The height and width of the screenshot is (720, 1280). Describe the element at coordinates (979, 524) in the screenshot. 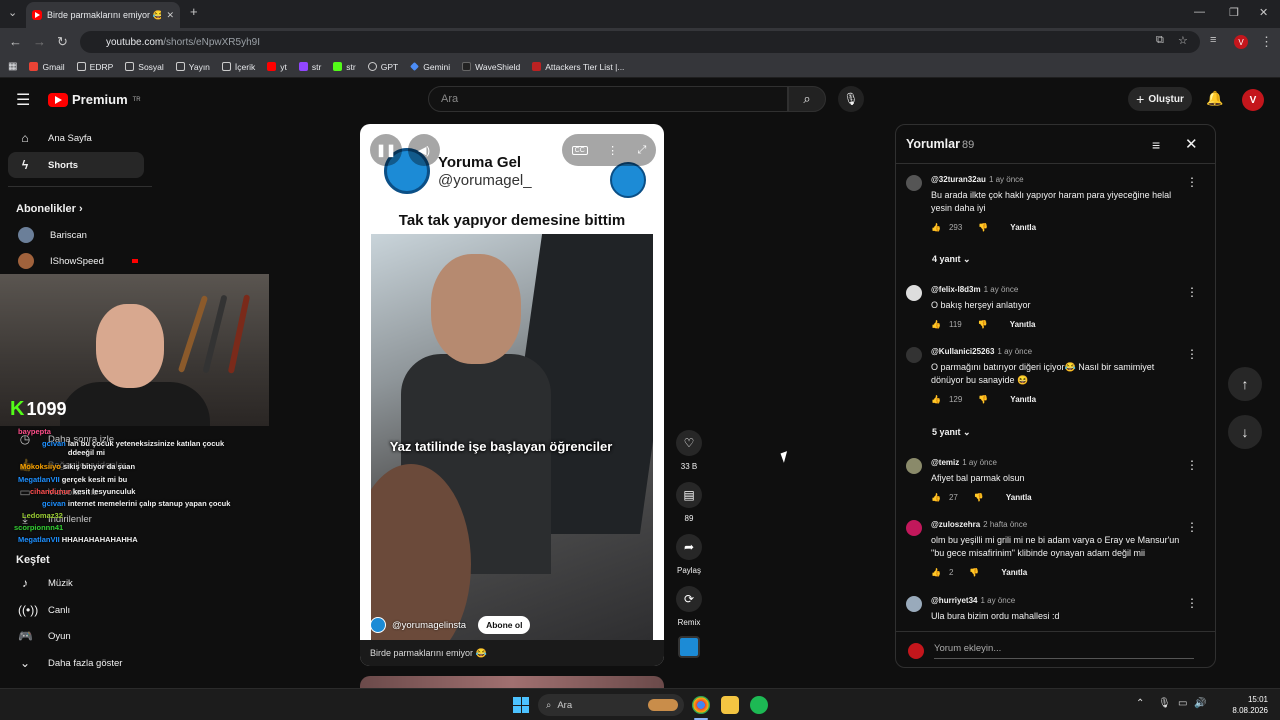

I see `comment-author: @zuloszehra 2 hafta önce` at that location.